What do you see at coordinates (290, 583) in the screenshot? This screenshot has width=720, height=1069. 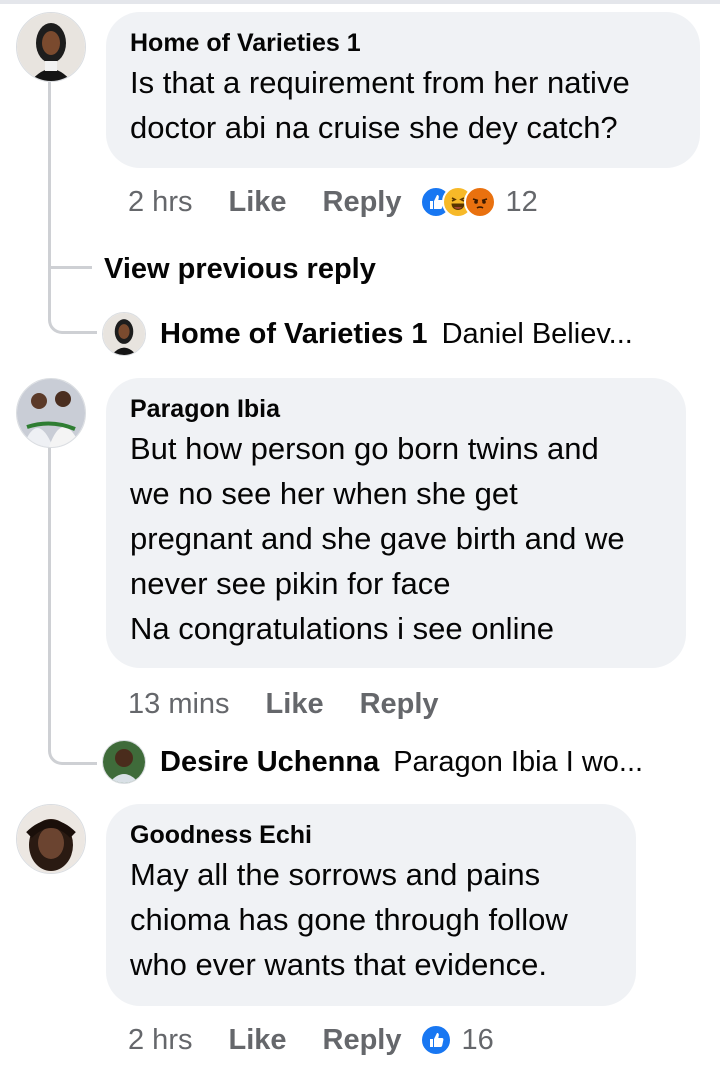 I see `comment-line: never see pikin for face` at bounding box center [290, 583].